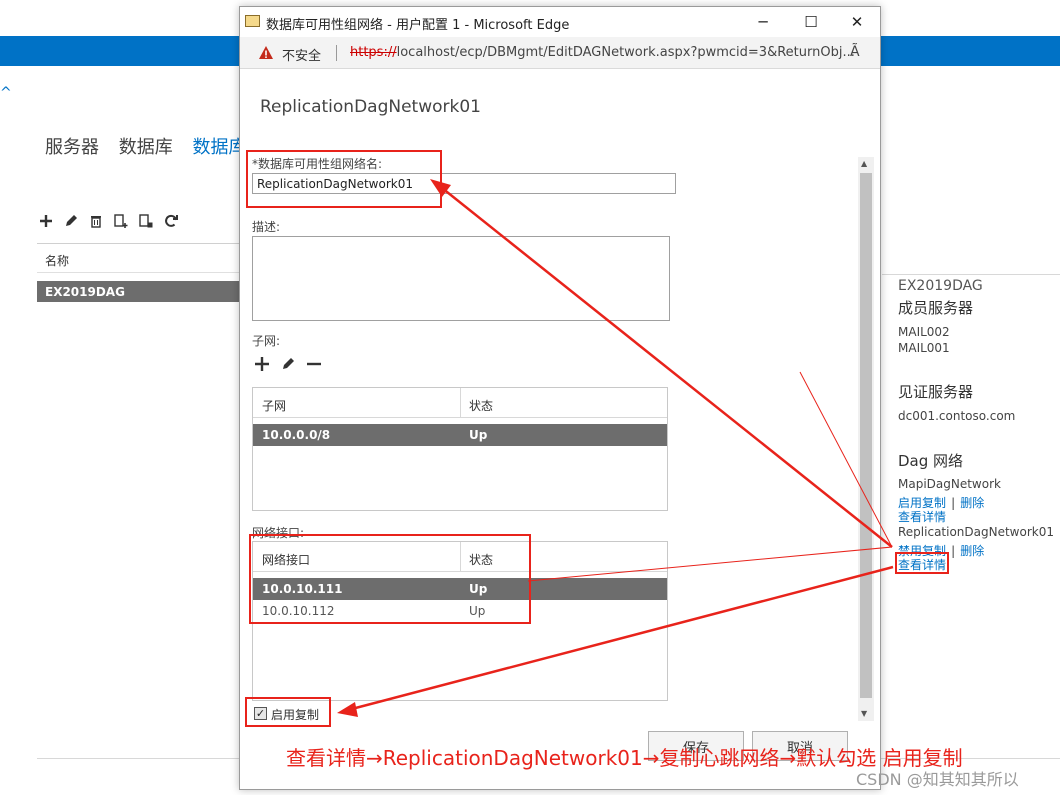  Describe the element at coordinates (937, 779) in the screenshot. I see `watermark: CSDN @知其知其所以` at that location.